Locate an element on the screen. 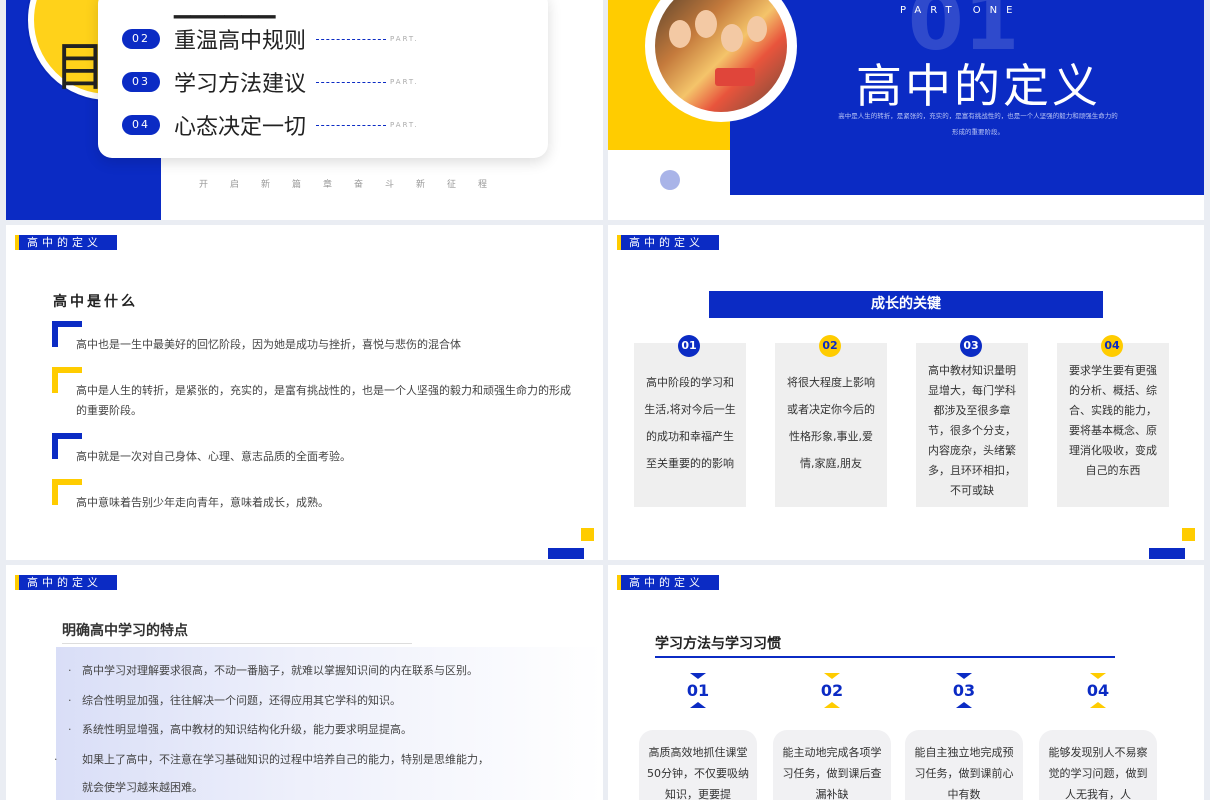 The width and height of the screenshot is (1210, 800). toc-label: 重温高中规则 is located at coordinates (240, 41).